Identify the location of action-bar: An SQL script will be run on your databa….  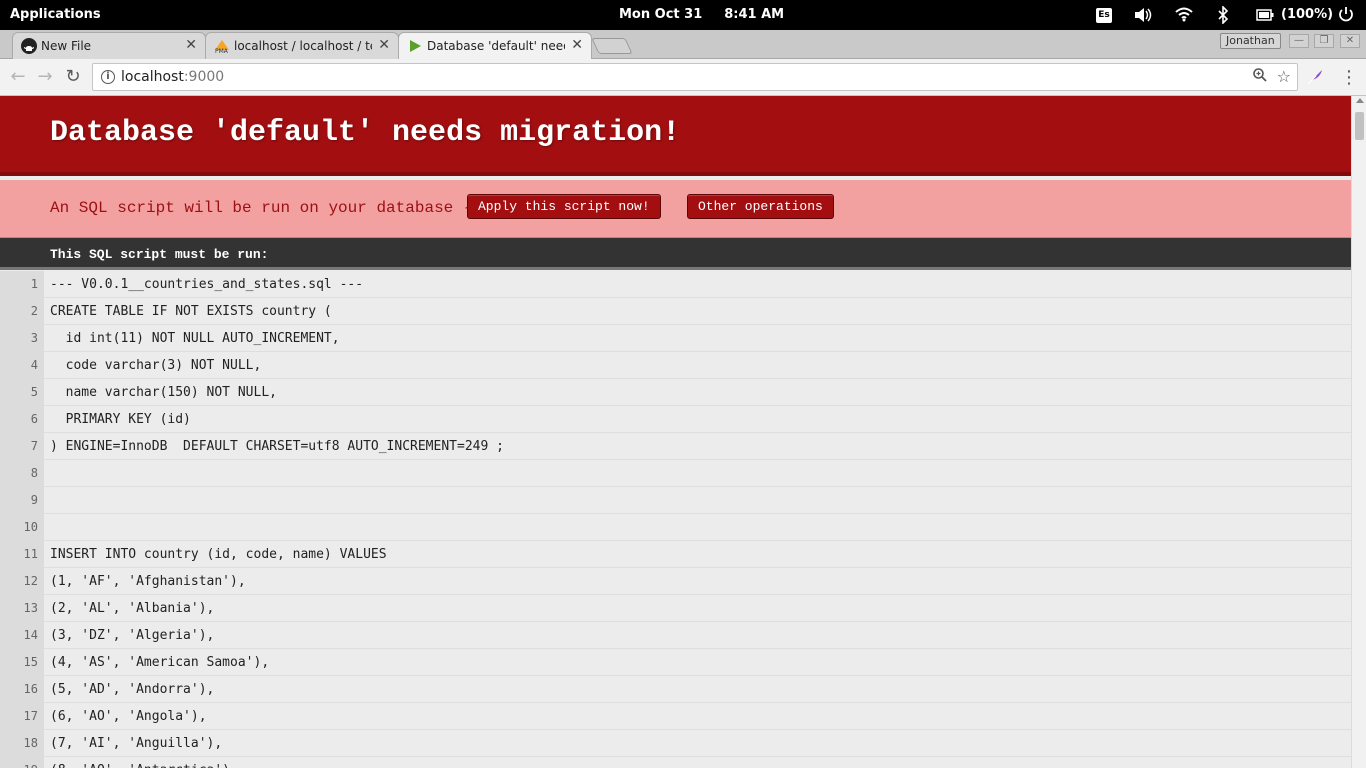
(675, 209).